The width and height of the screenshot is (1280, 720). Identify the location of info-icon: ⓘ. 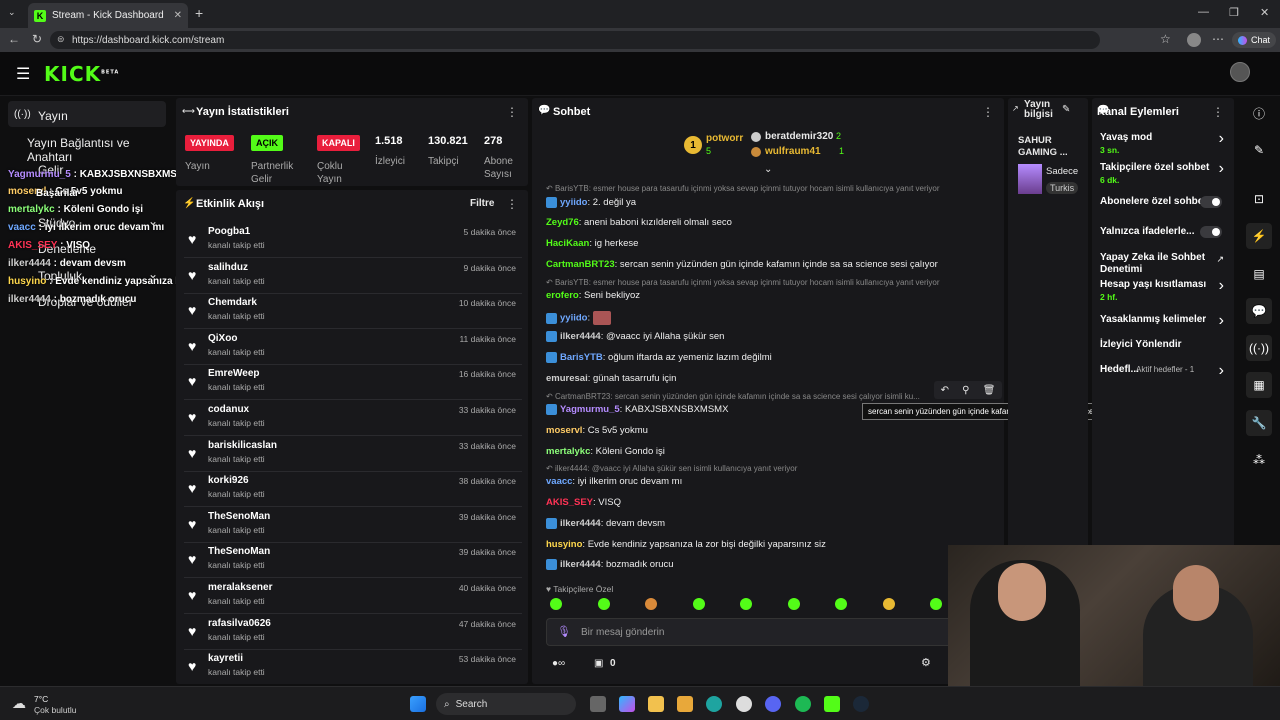
(1259, 113).